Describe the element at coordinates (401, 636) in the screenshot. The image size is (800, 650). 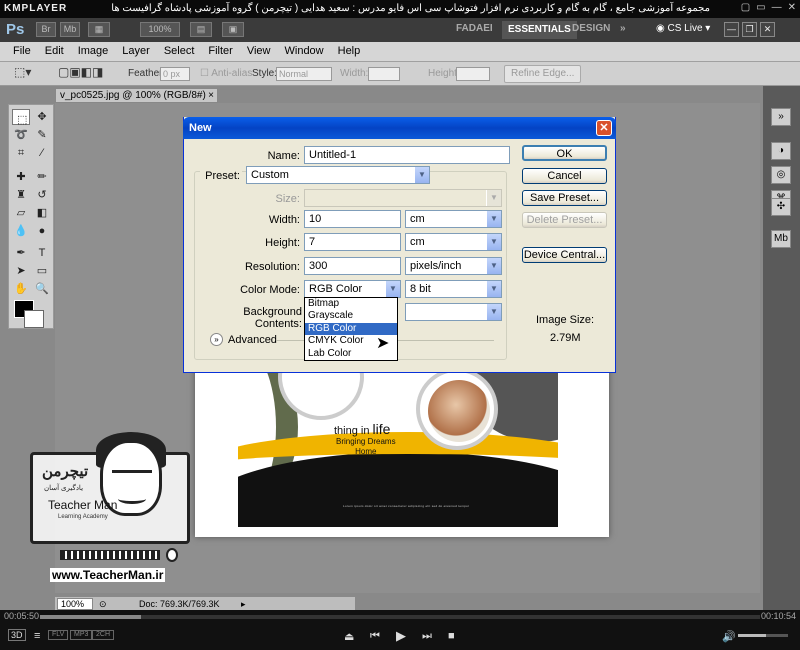
I see `play-icon: ▶` at that location.